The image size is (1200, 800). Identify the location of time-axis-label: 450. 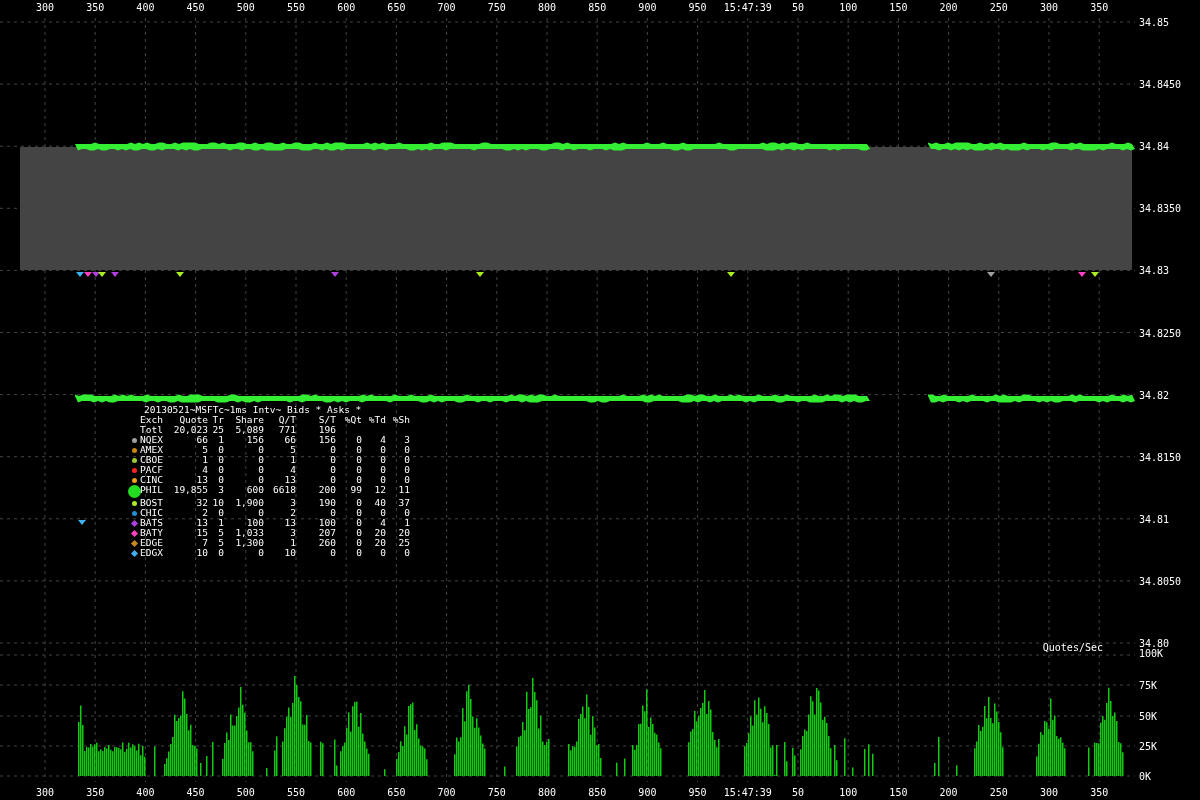
(195, 792).